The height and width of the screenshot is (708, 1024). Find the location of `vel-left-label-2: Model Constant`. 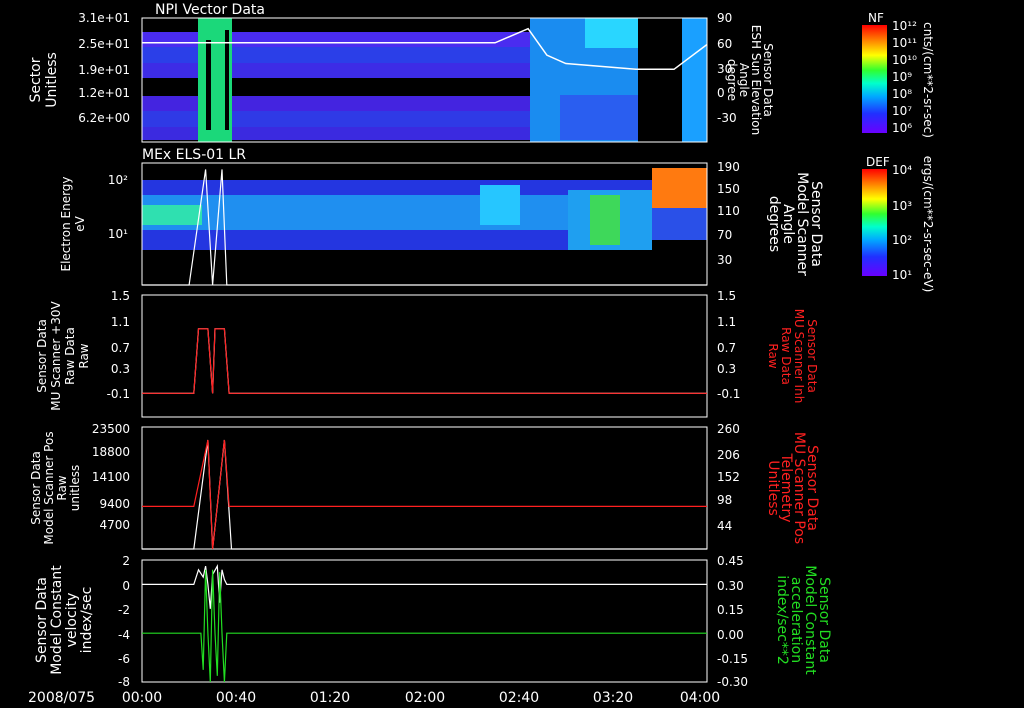

vel-left-label-2: Model Constant is located at coordinates (57, 620).